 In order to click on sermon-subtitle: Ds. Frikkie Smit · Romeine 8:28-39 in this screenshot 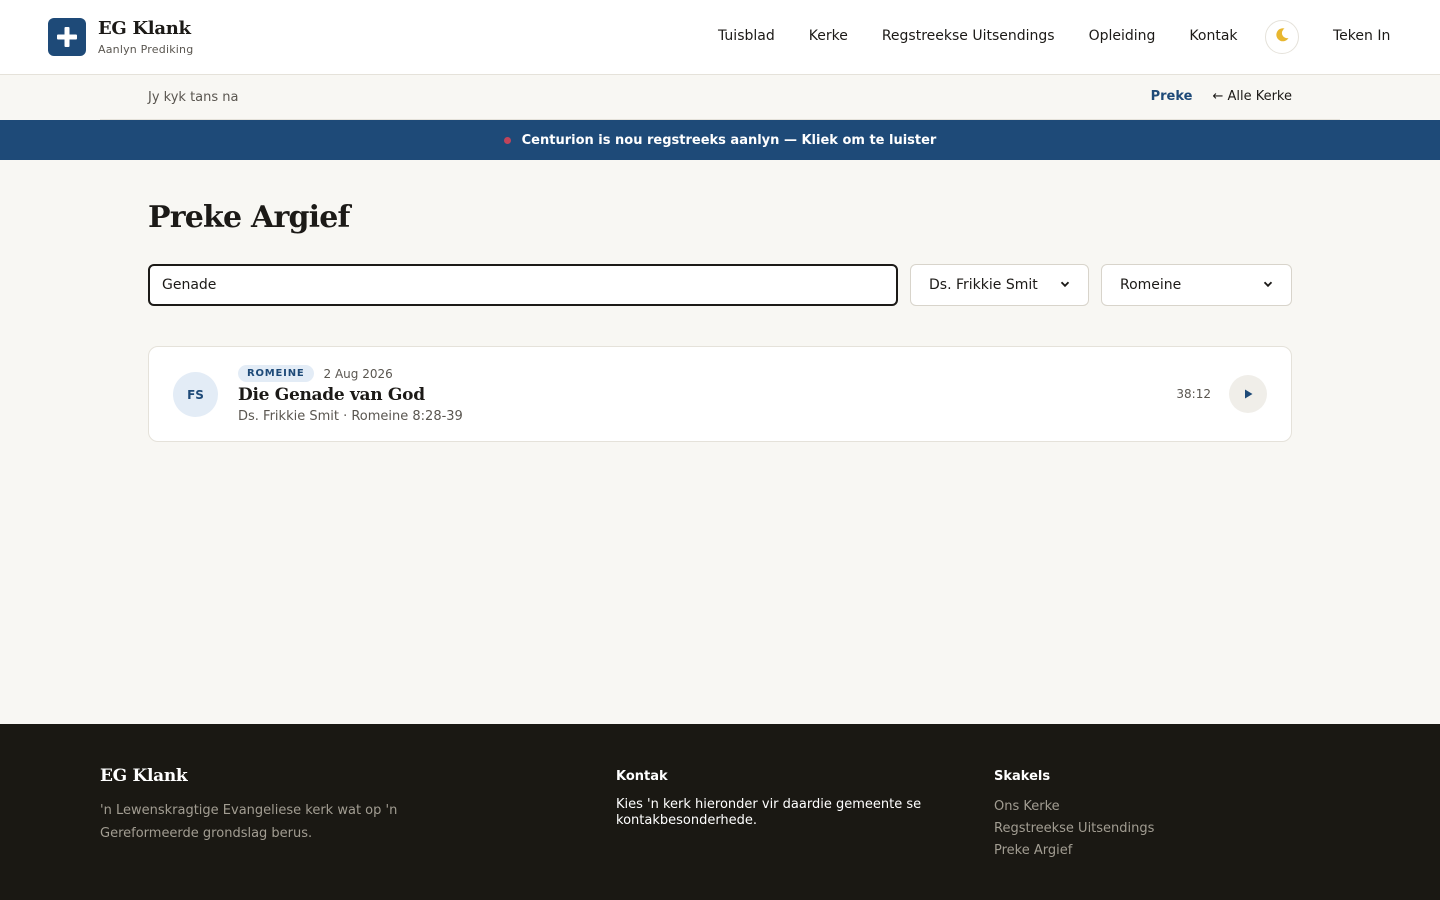, I will do `click(350, 416)`.